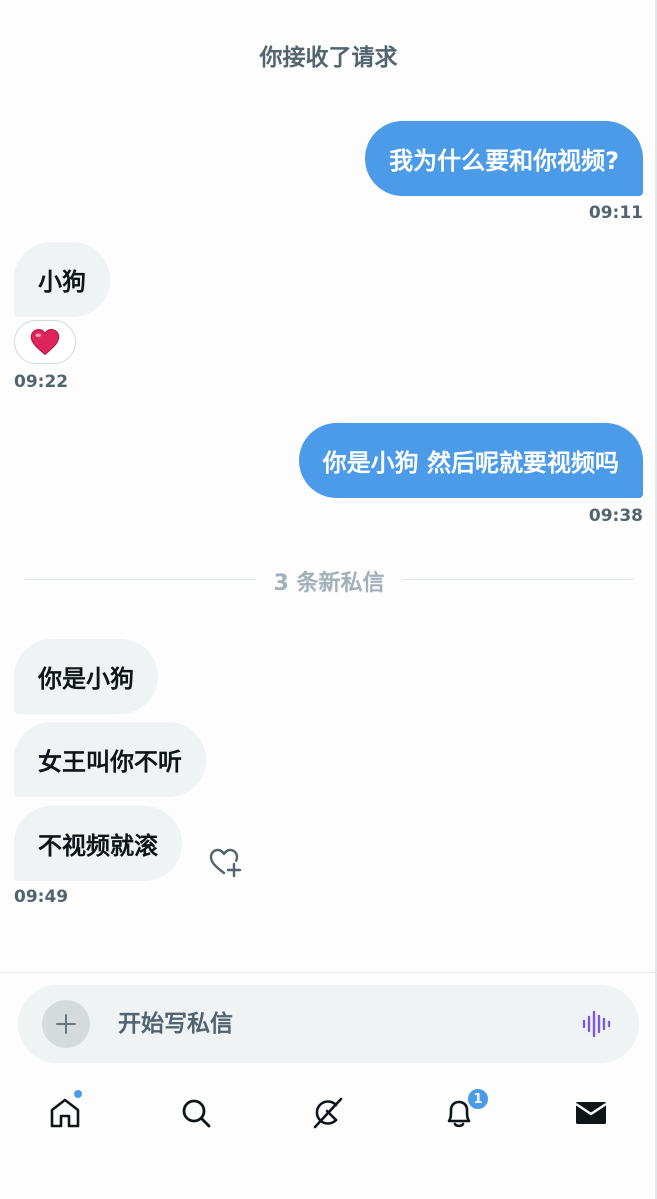 The width and height of the screenshot is (657, 1199). I want to click on request-accepted-notice: 你接收了请求, so click(328, 58).